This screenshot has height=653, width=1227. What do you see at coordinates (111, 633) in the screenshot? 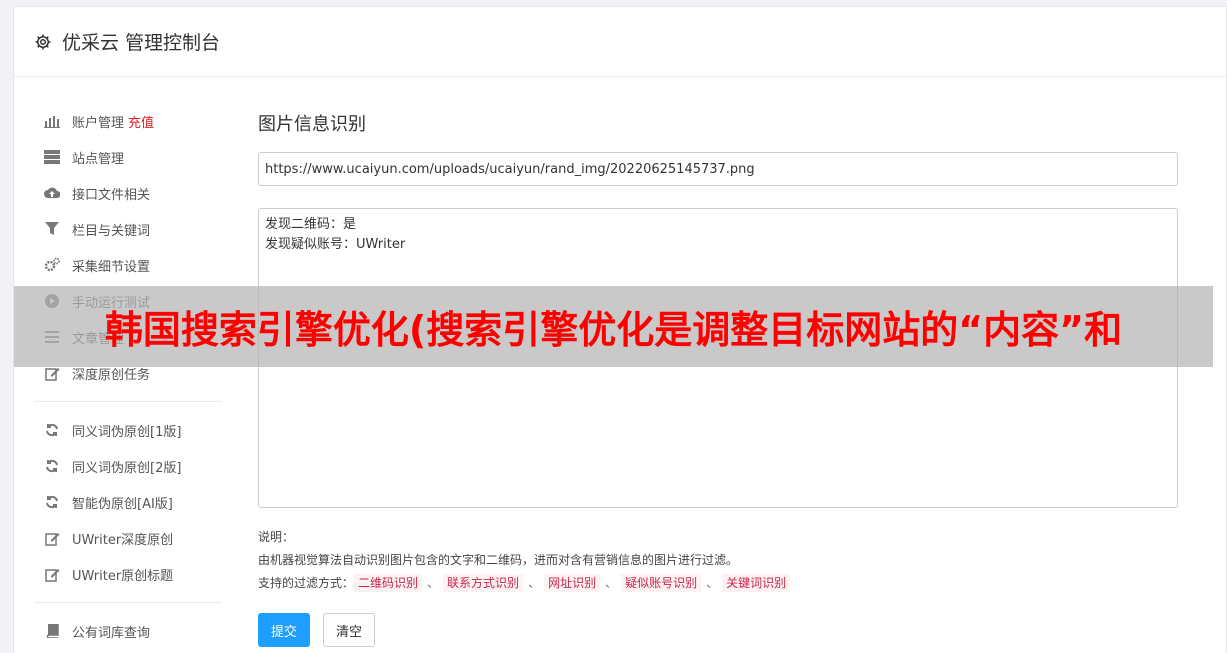
I see `sidebar-item-label: 公有词库查询` at bounding box center [111, 633].